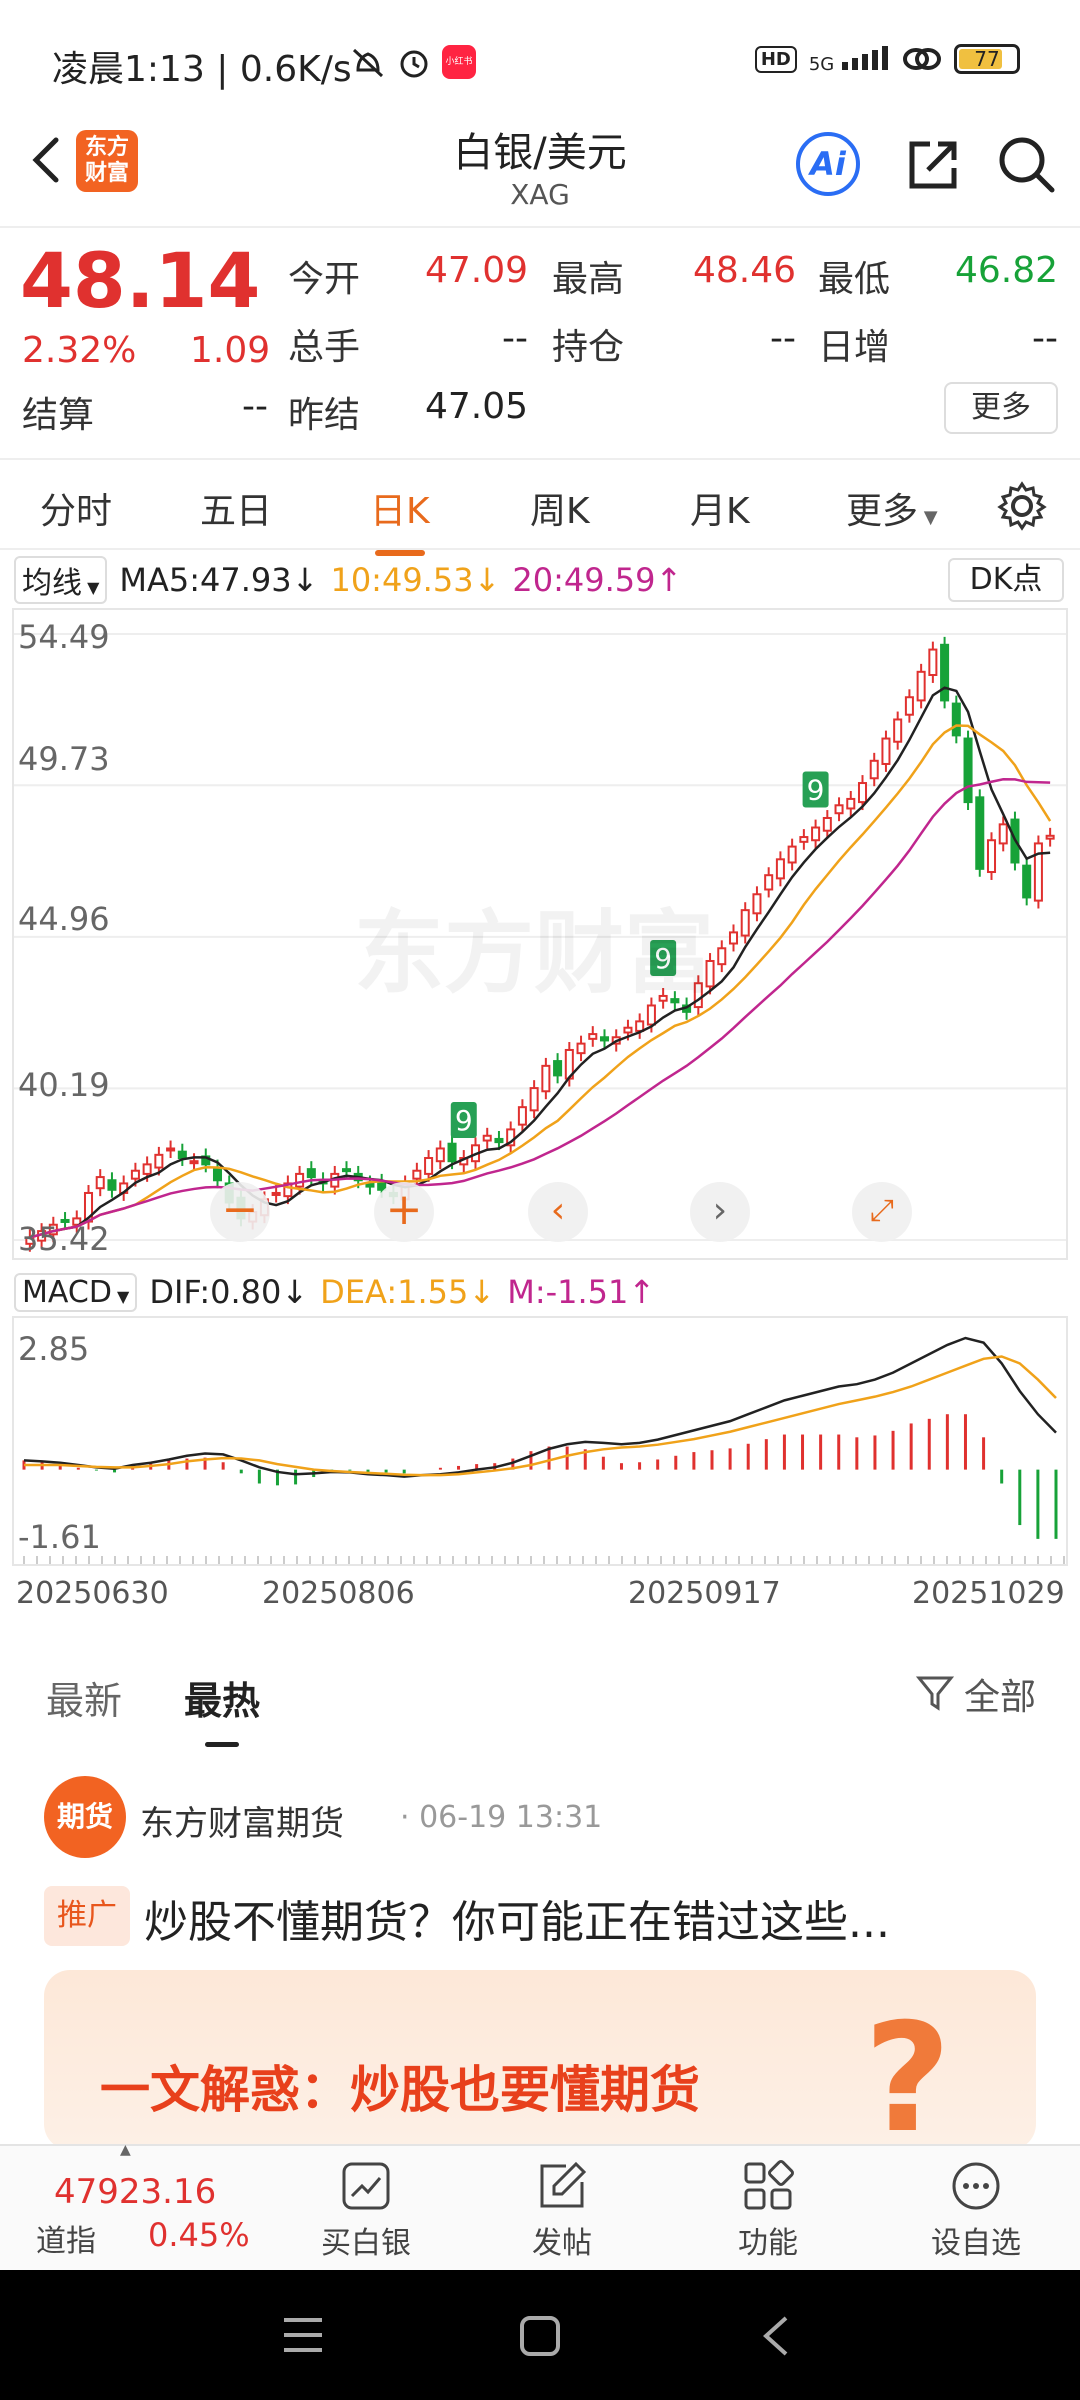  Describe the element at coordinates (64, 1239) in the screenshot. I see `y-tick-label: 35.42` at that location.